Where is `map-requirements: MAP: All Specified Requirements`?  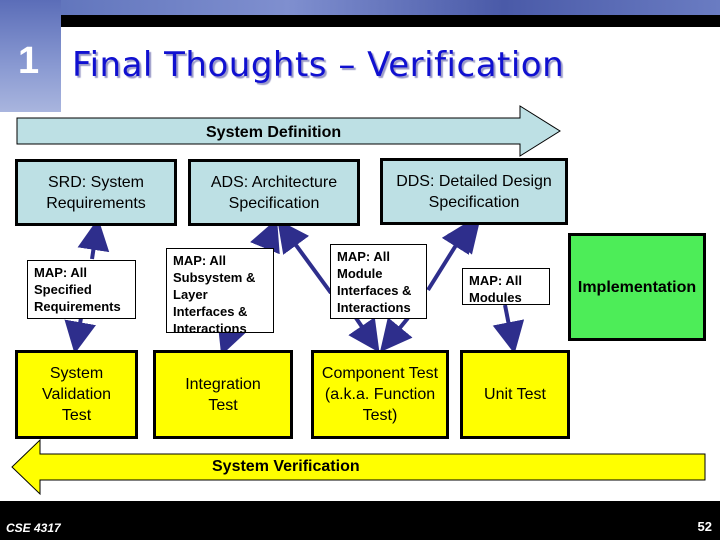
map-requirements: MAP: All Specified Requirements is located at coordinates (81, 289).